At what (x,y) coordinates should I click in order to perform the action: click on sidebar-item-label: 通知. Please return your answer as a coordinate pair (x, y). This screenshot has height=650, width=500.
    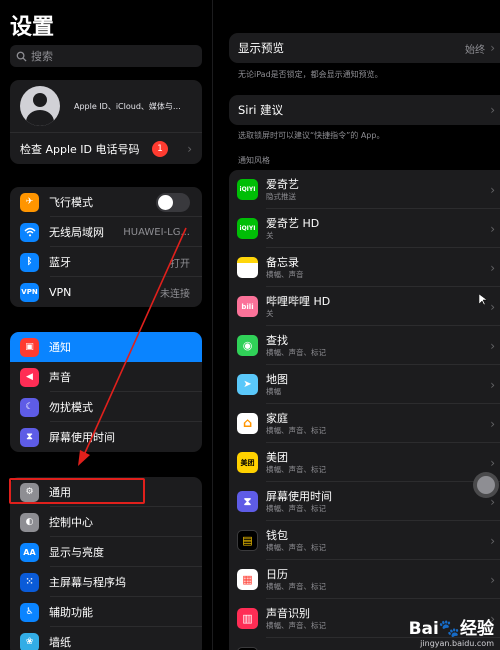
    Looking at the image, I should click on (60, 347).